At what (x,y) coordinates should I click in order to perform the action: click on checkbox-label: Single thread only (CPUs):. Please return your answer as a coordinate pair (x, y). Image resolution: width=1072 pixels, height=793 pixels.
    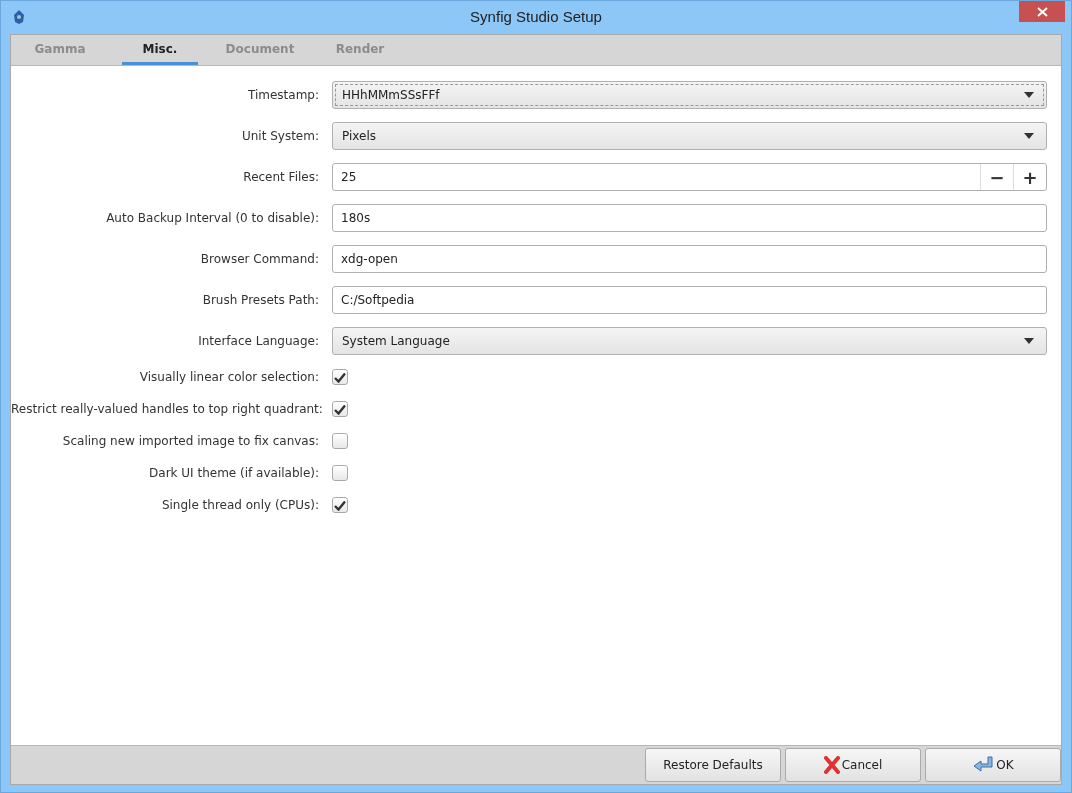
    Looking at the image, I should click on (239, 505).